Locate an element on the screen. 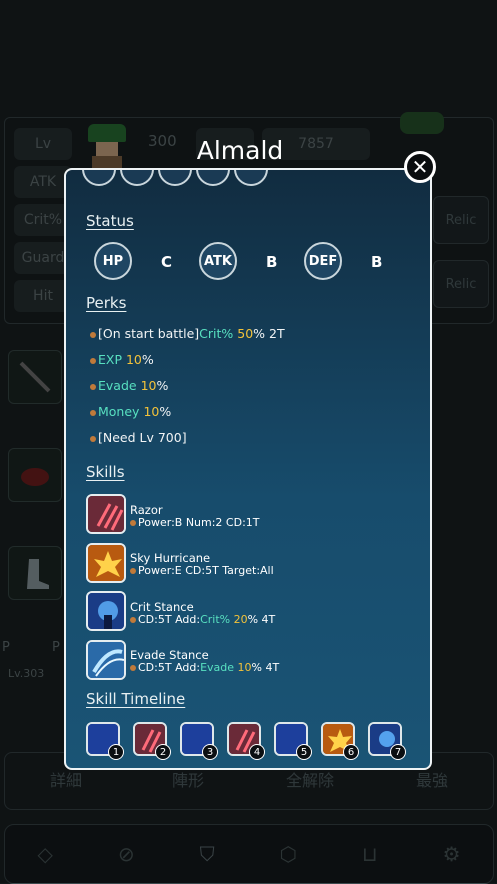  timeline-num: 1 is located at coordinates (116, 752).